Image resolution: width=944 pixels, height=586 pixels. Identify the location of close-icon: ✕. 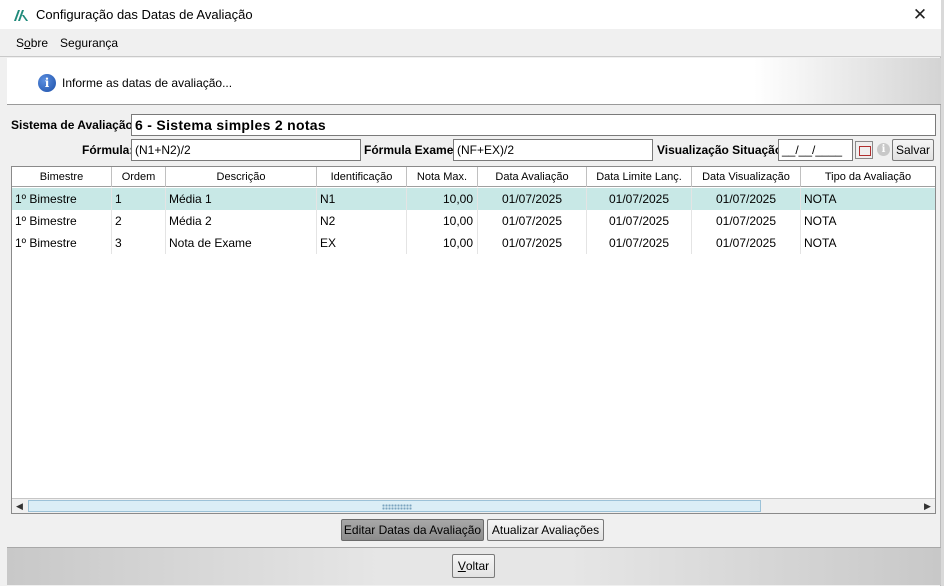
(920, 14).